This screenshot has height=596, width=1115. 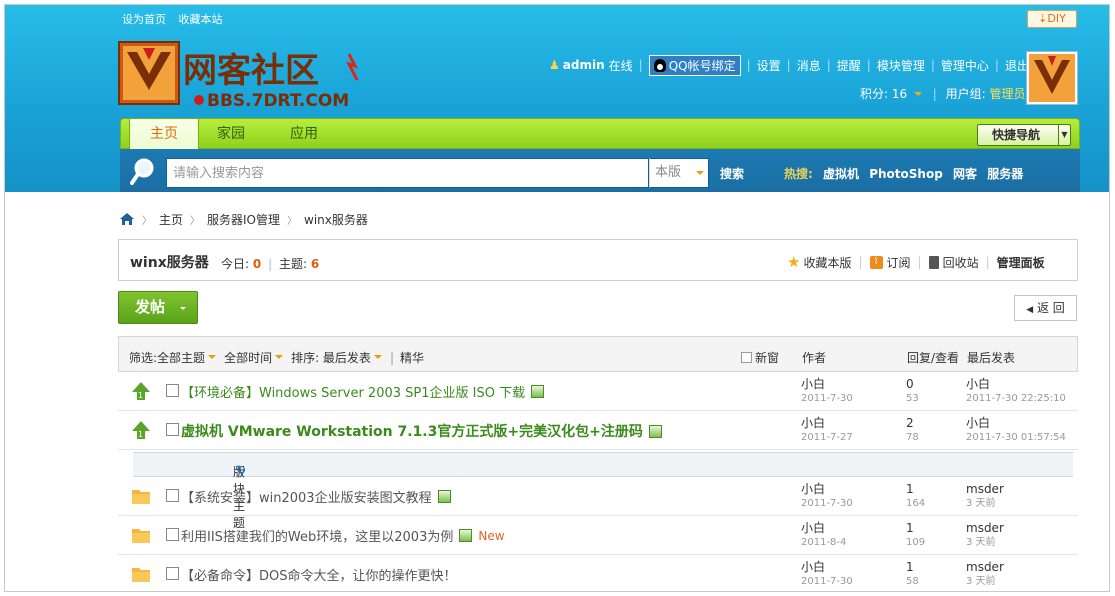 What do you see at coordinates (158, 307) in the screenshot?
I see `new-post-button: 发帖` at bounding box center [158, 307].